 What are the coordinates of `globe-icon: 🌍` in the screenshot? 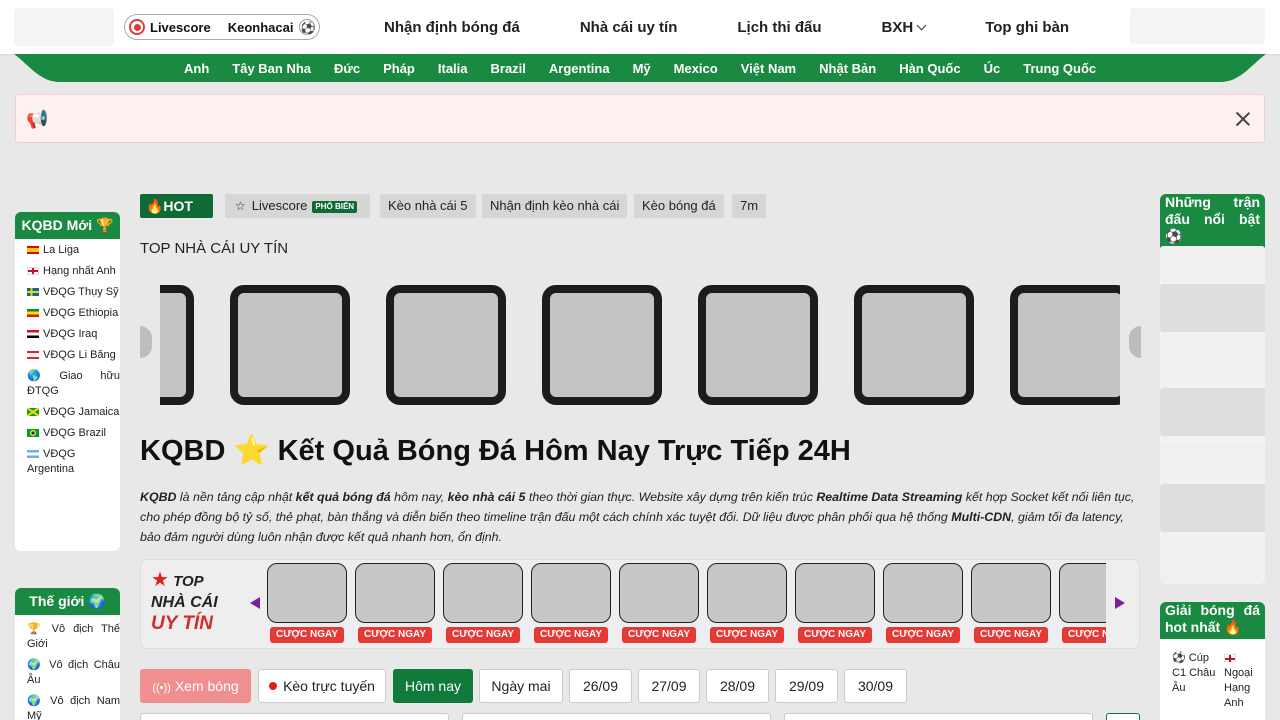 It's located at (36, 701).